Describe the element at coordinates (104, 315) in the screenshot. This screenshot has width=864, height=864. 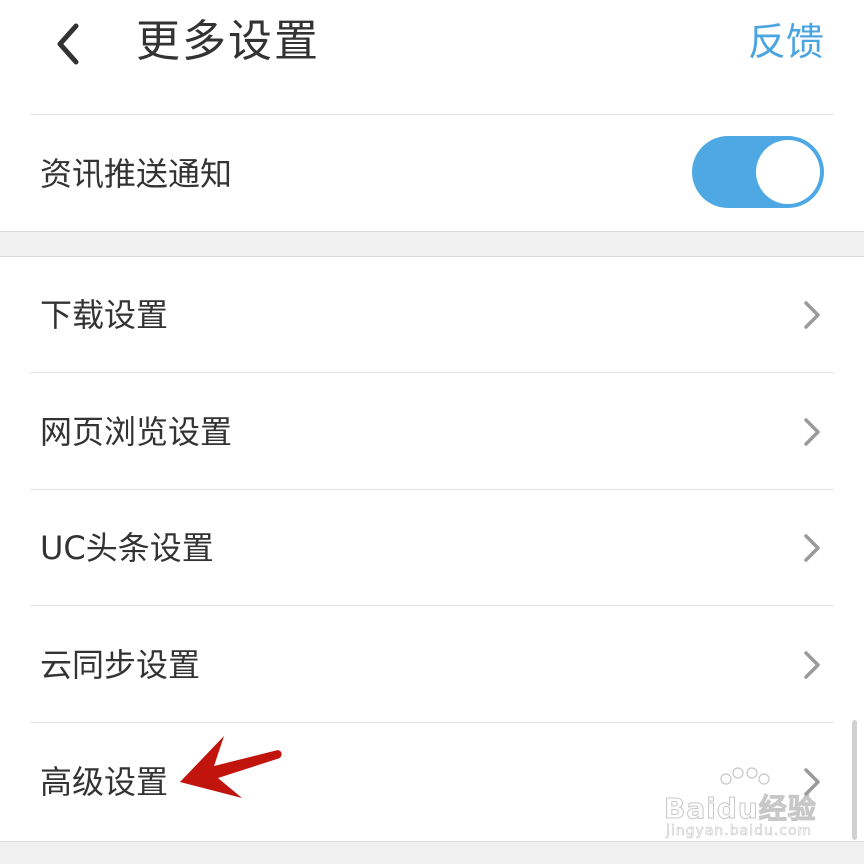
I see `settings-item-label: 下载设置` at that location.